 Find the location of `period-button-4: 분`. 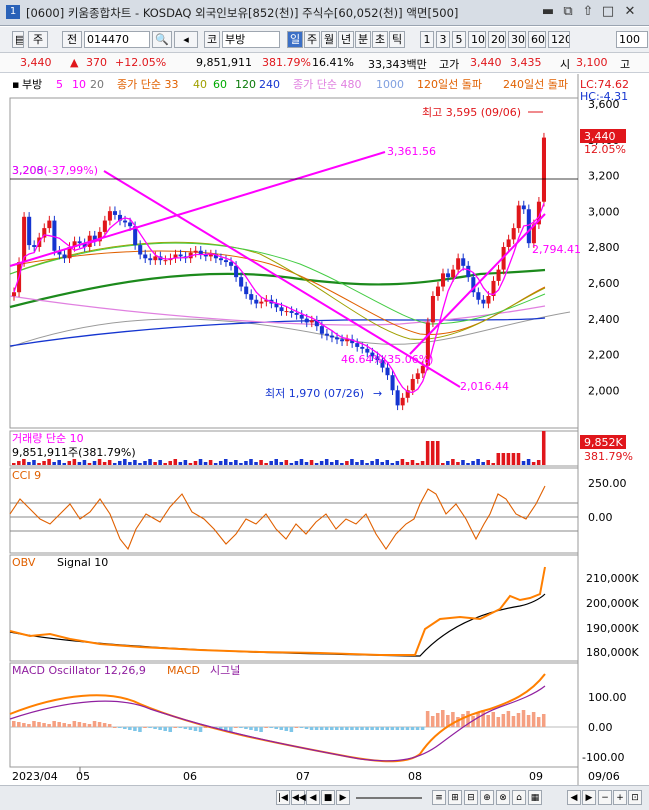

period-button-4: 분 is located at coordinates (363, 39).